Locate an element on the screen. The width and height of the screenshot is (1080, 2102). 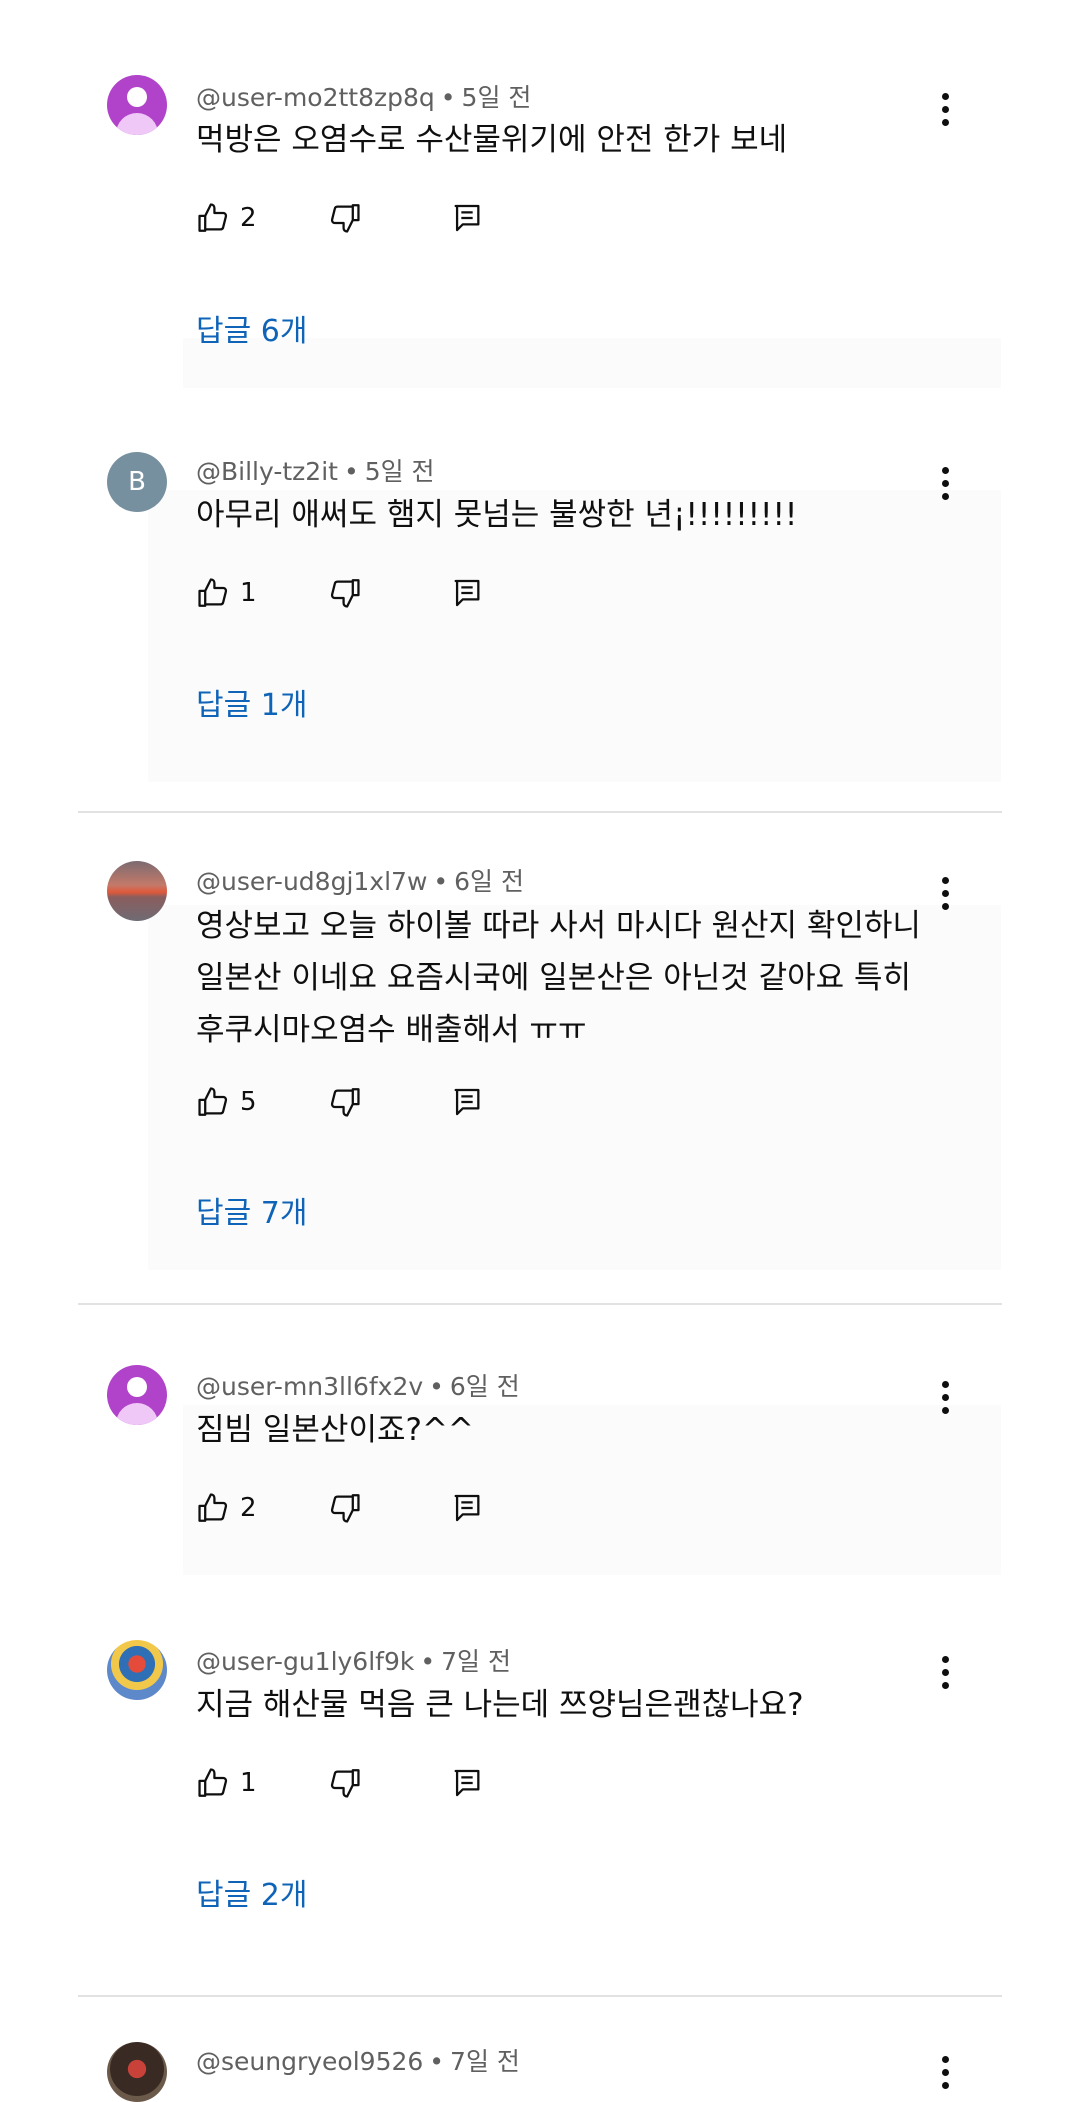
view-replies-link: 답글 7개 is located at coordinates (251, 1210).